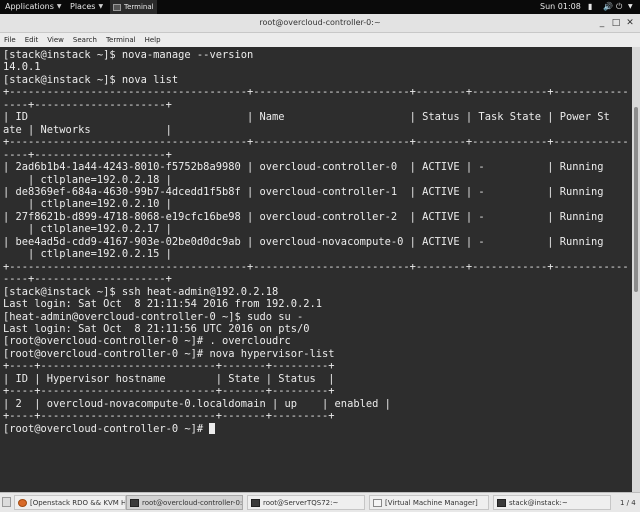  I want to click on menu-bar: File Edit View Search Terminal Help, so click(320, 40).